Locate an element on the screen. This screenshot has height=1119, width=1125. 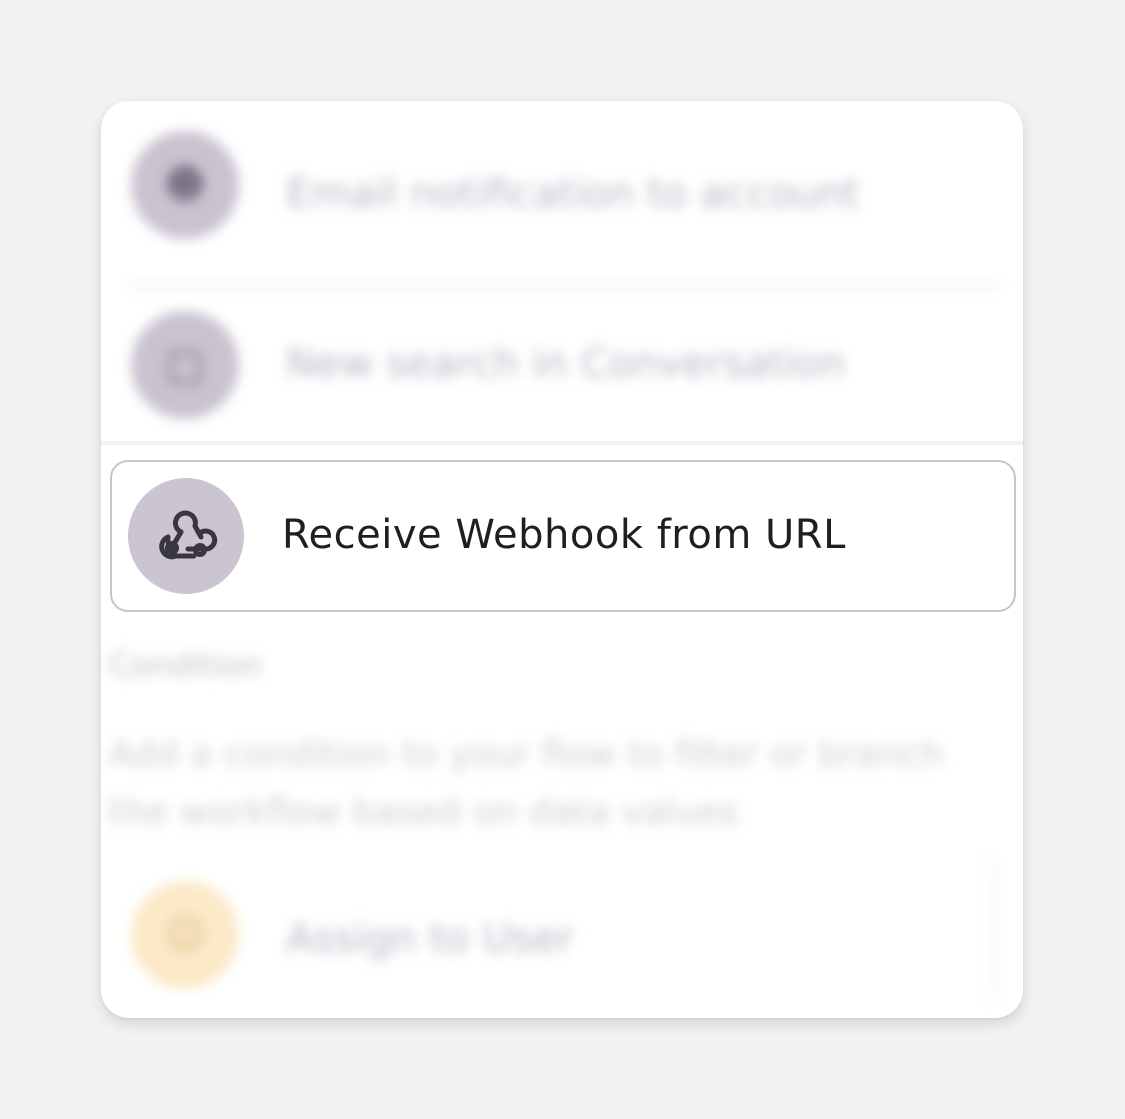
list-item: ☻ Email notification to account is located at coordinates (561, 186).